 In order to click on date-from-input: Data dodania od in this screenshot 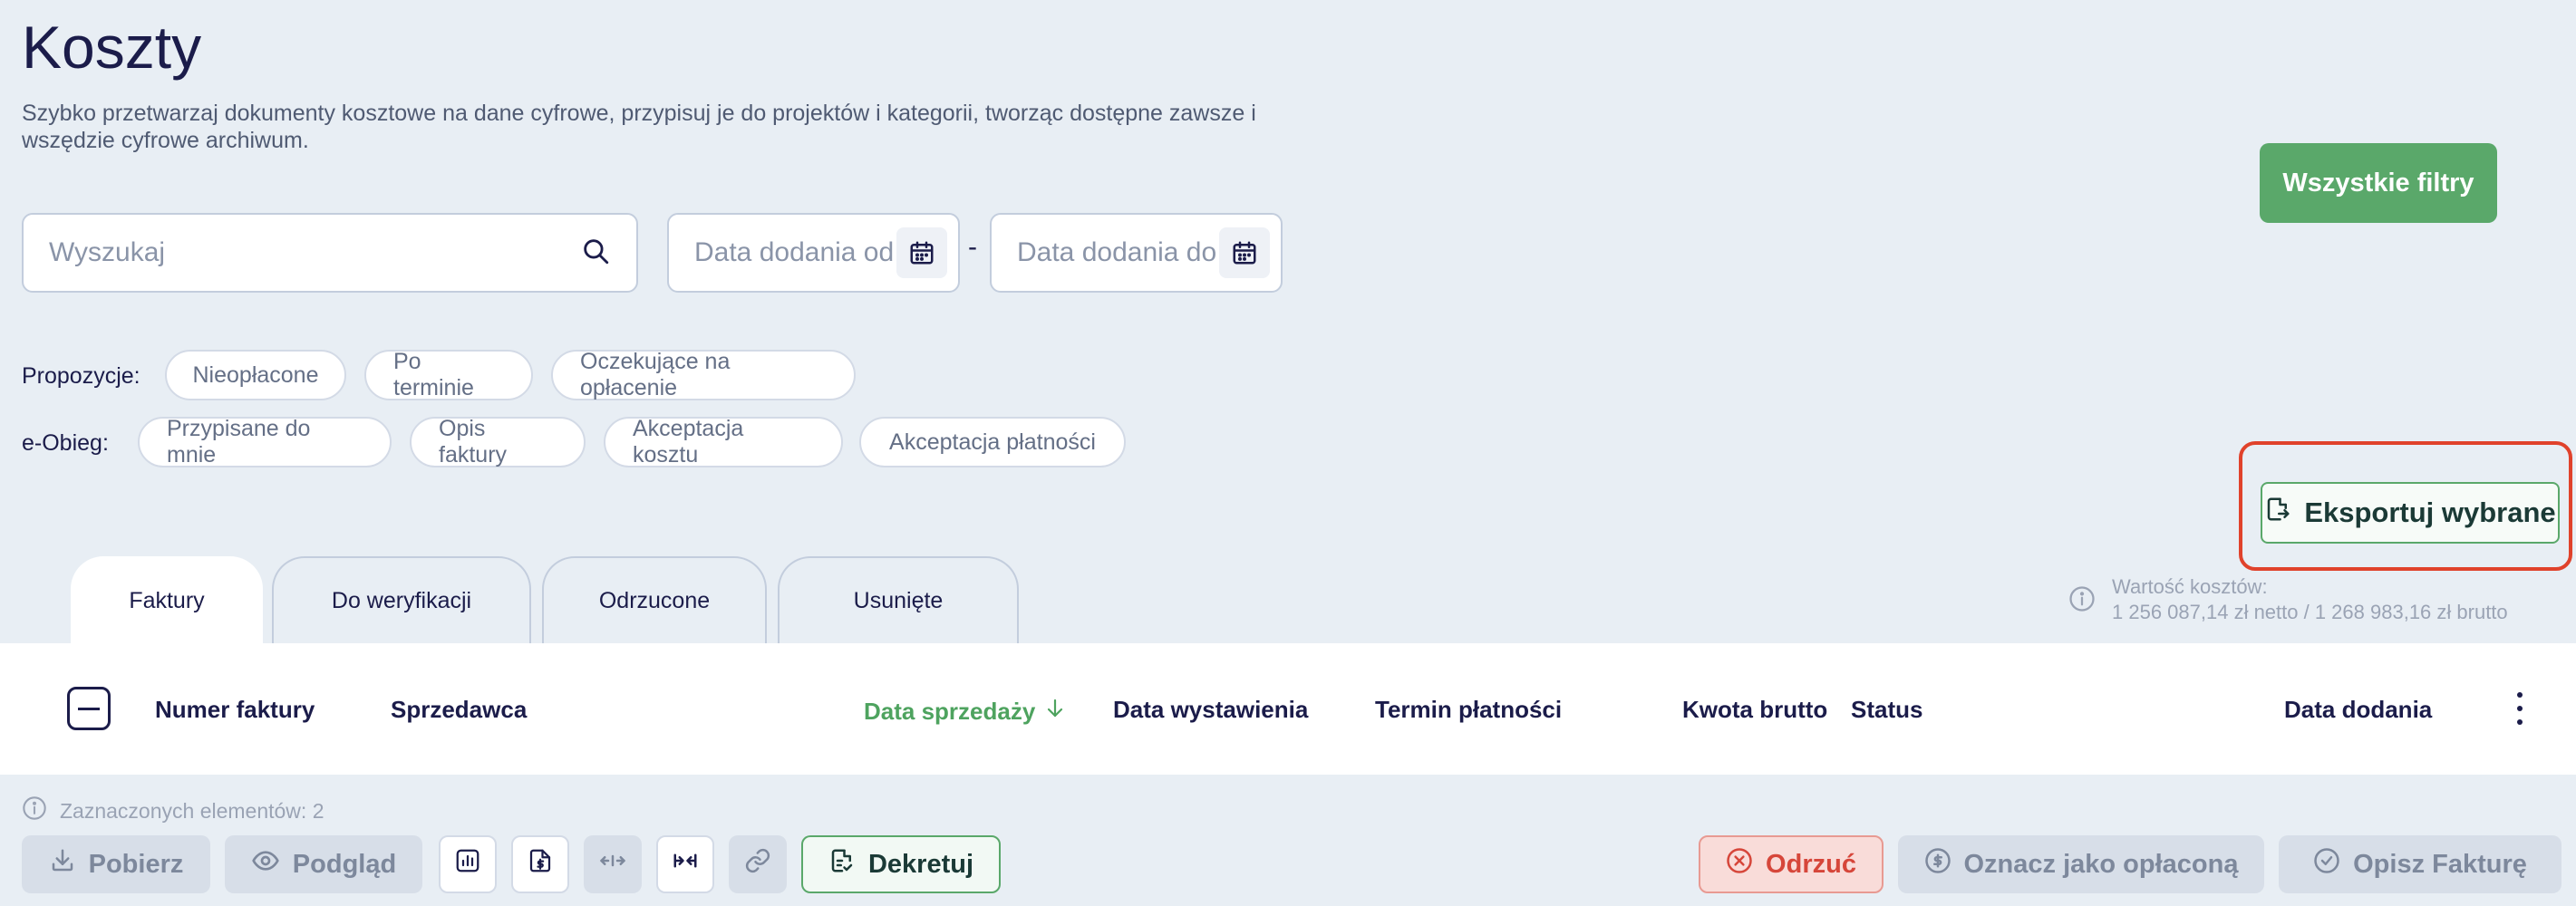, I will do `click(813, 253)`.